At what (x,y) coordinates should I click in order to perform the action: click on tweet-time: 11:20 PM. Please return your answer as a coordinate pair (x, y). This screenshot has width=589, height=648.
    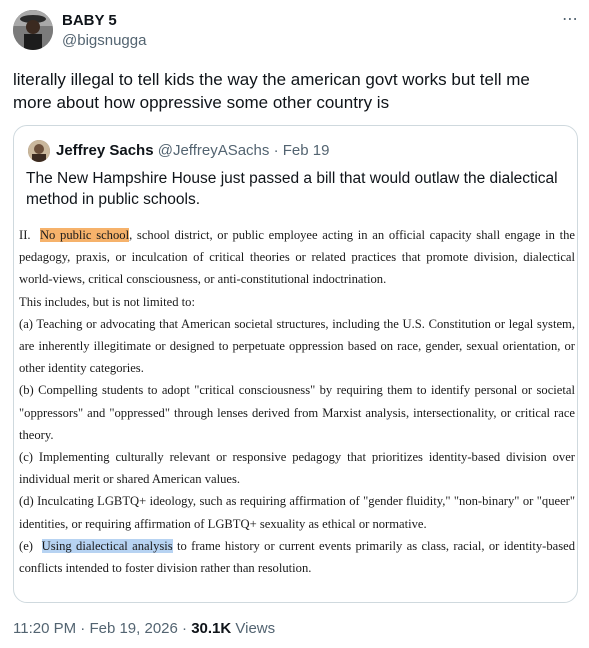
    Looking at the image, I should click on (44, 628).